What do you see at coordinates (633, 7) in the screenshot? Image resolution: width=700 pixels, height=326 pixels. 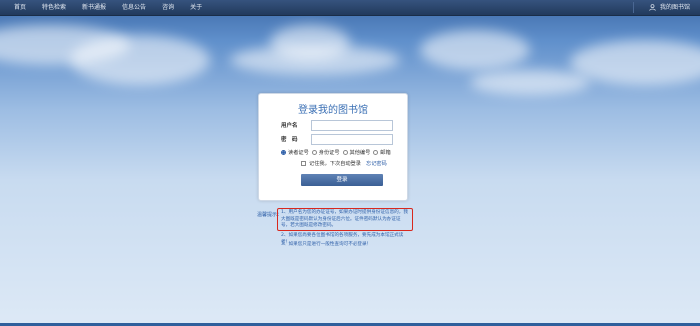 I see `divider` at bounding box center [633, 7].